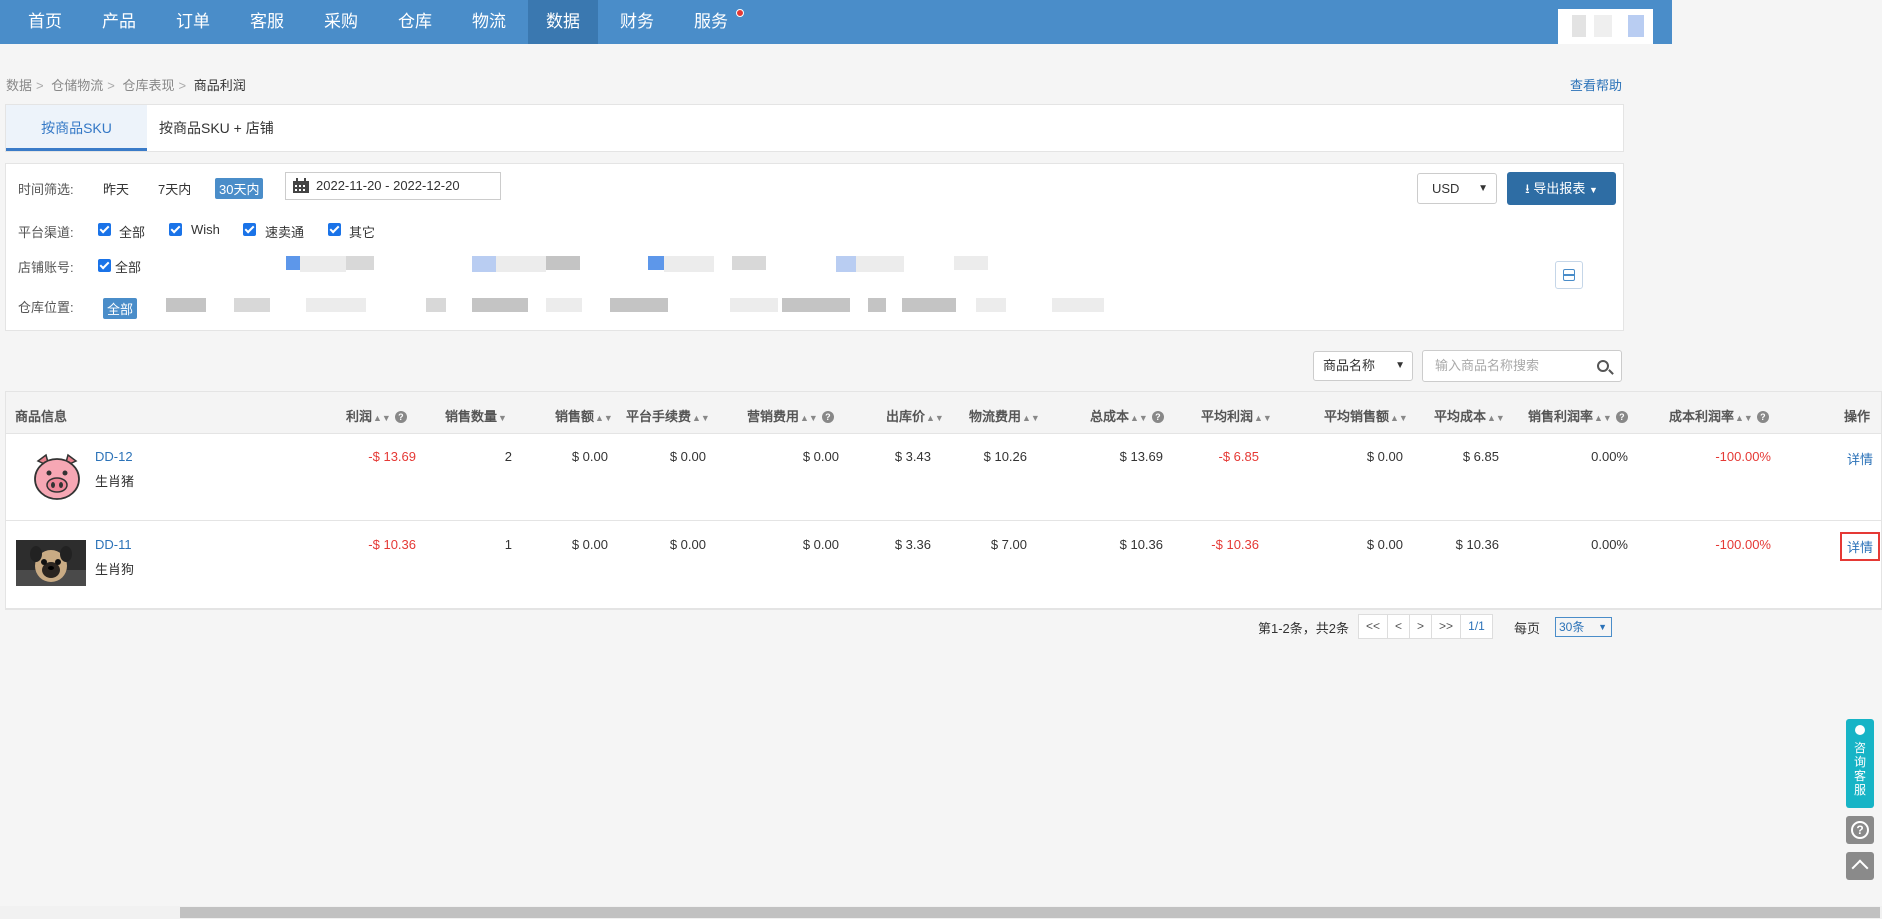 This screenshot has height=919, width=1882. Describe the element at coordinates (193, 22) in the screenshot. I see `nav-item-order: 订单` at that location.